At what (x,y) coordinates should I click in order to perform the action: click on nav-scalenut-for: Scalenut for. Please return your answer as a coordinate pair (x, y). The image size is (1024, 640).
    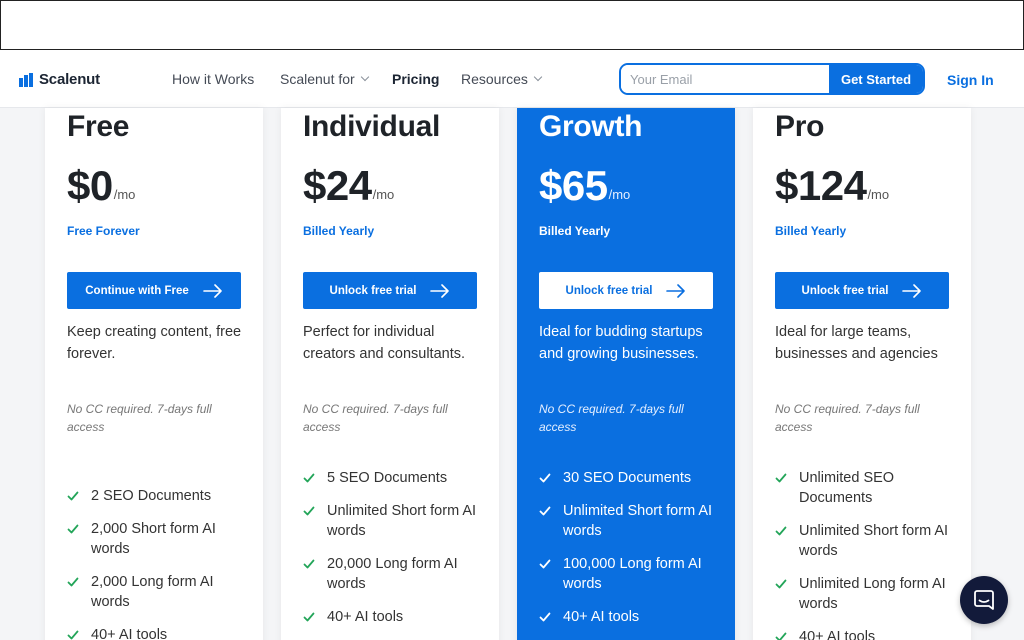
    Looking at the image, I should click on (324, 79).